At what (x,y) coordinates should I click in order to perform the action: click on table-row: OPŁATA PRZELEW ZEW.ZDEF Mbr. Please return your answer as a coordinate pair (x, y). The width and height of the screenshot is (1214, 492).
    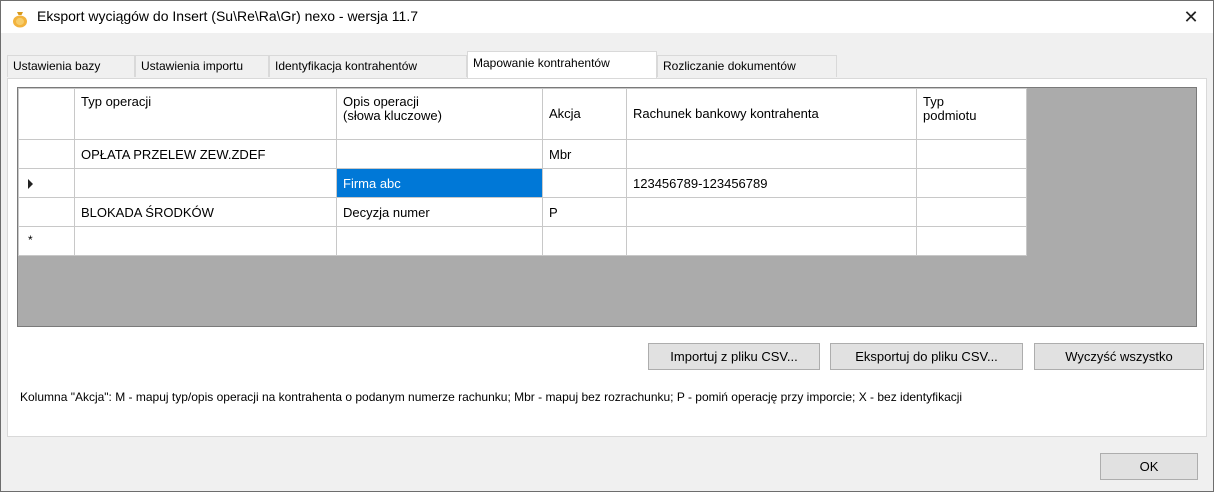
    Looking at the image, I should click on (522, 154).